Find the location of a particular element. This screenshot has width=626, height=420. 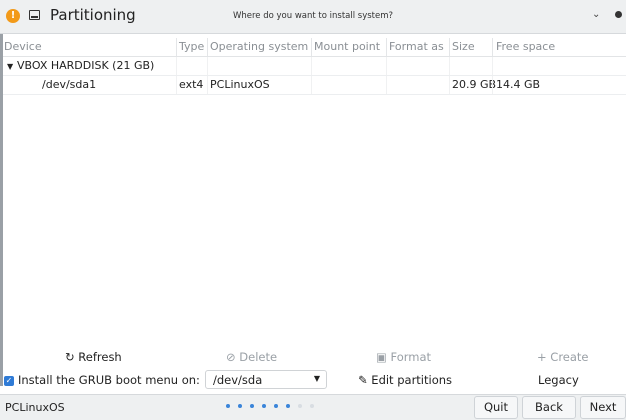

create-label: + Create is located at coordinates (563, 357).